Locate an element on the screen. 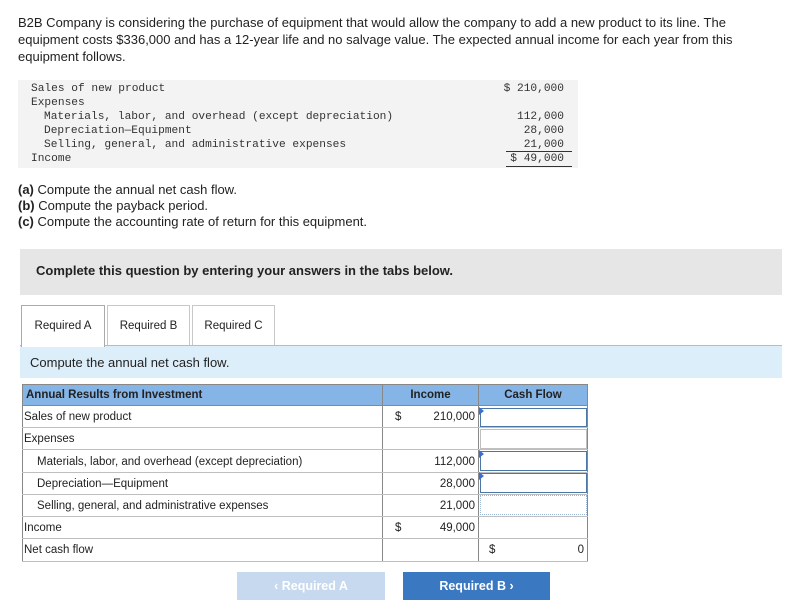 The height and width of the screenshot is (616, 792). stmt-expenses-label: Expenses is located at coordinates (58, 103).